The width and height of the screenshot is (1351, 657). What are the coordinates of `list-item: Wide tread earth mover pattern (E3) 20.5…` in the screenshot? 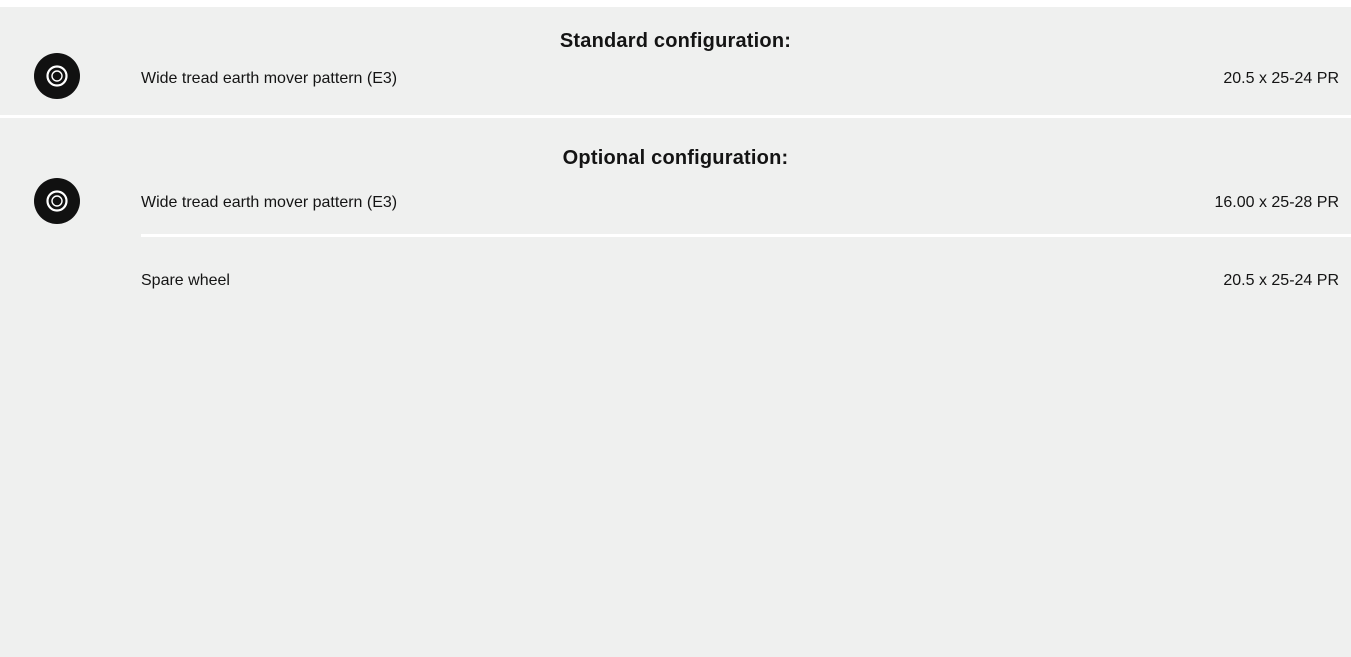 It's located at (740, 89).